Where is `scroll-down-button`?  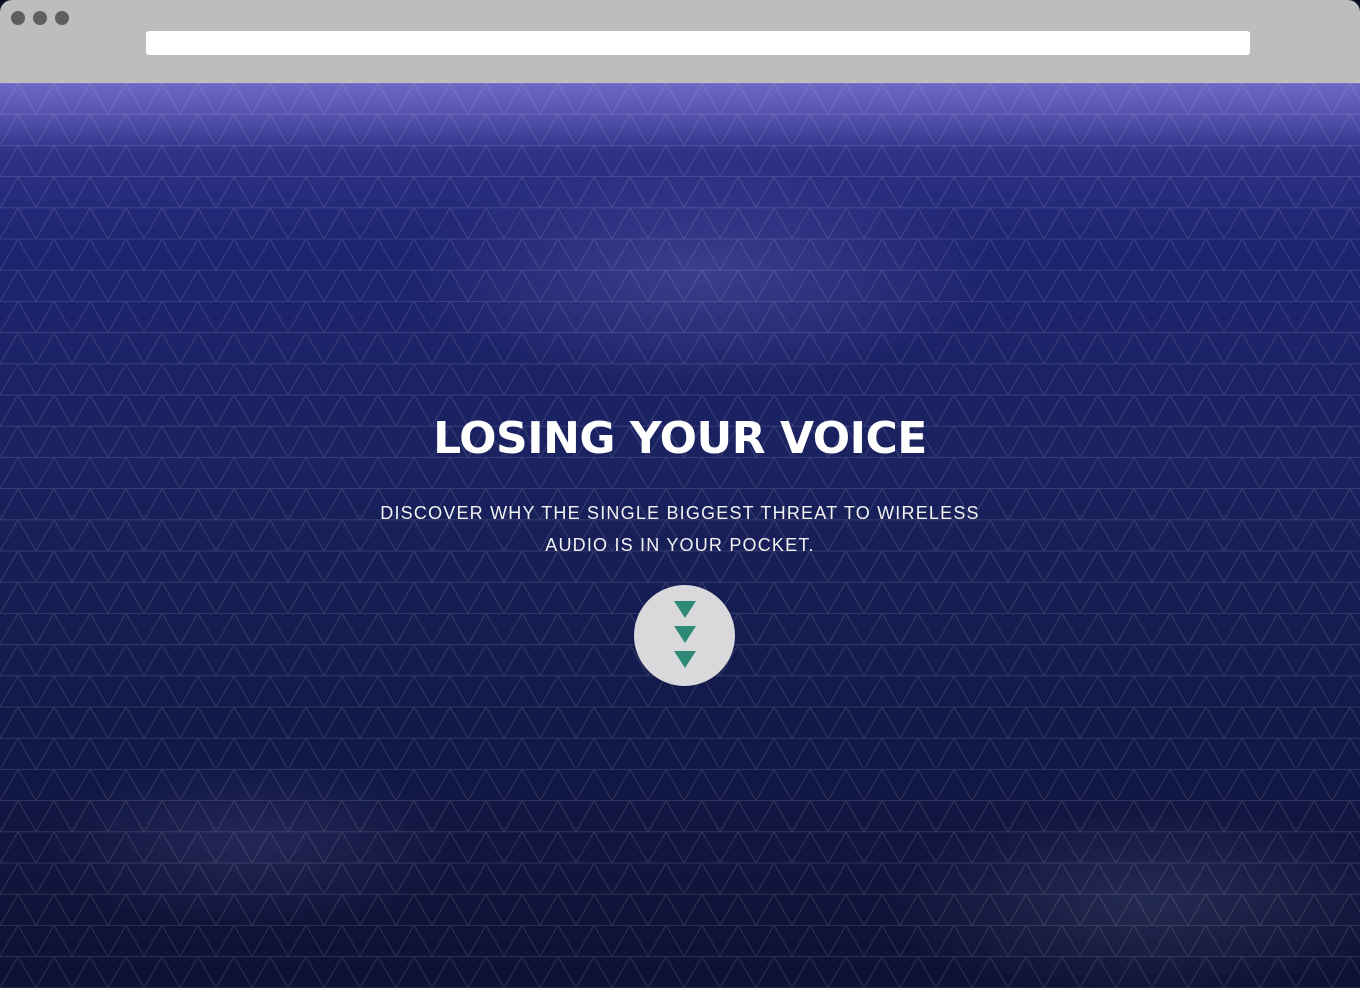 scroll-down-button is located at coordinates (684, 635).